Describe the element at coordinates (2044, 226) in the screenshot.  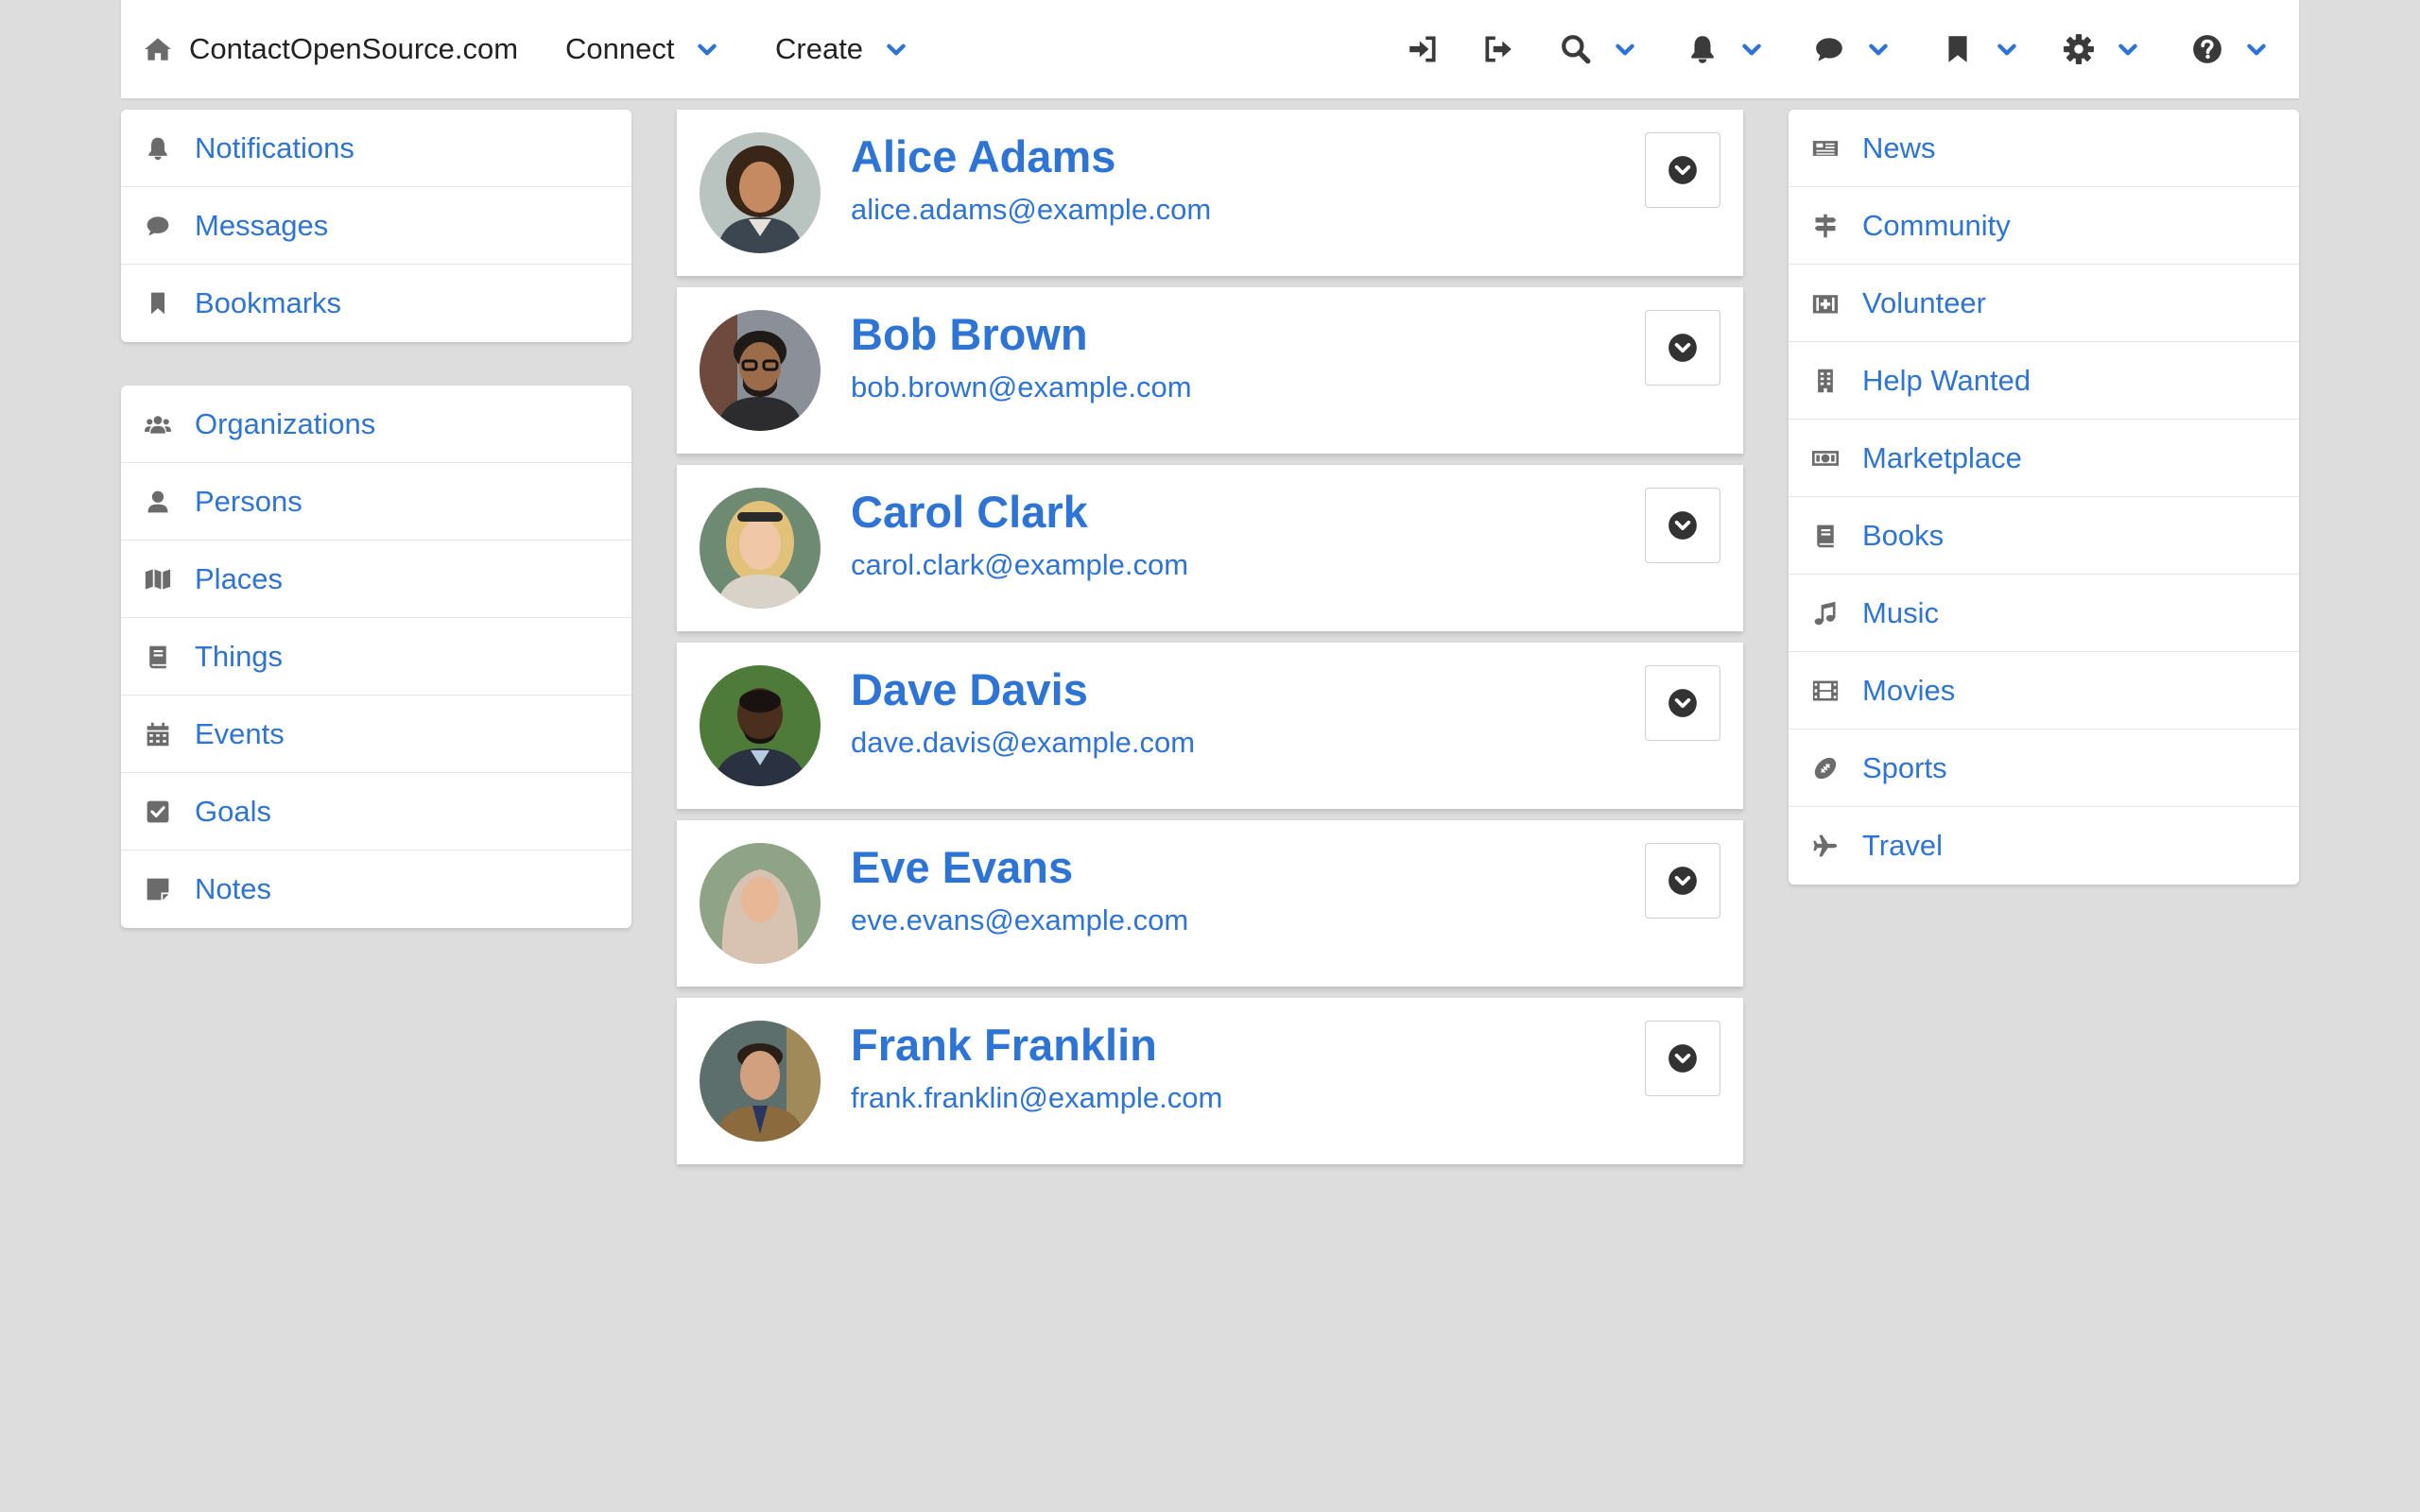
I see `sidebar-item-community: Community` at that location.